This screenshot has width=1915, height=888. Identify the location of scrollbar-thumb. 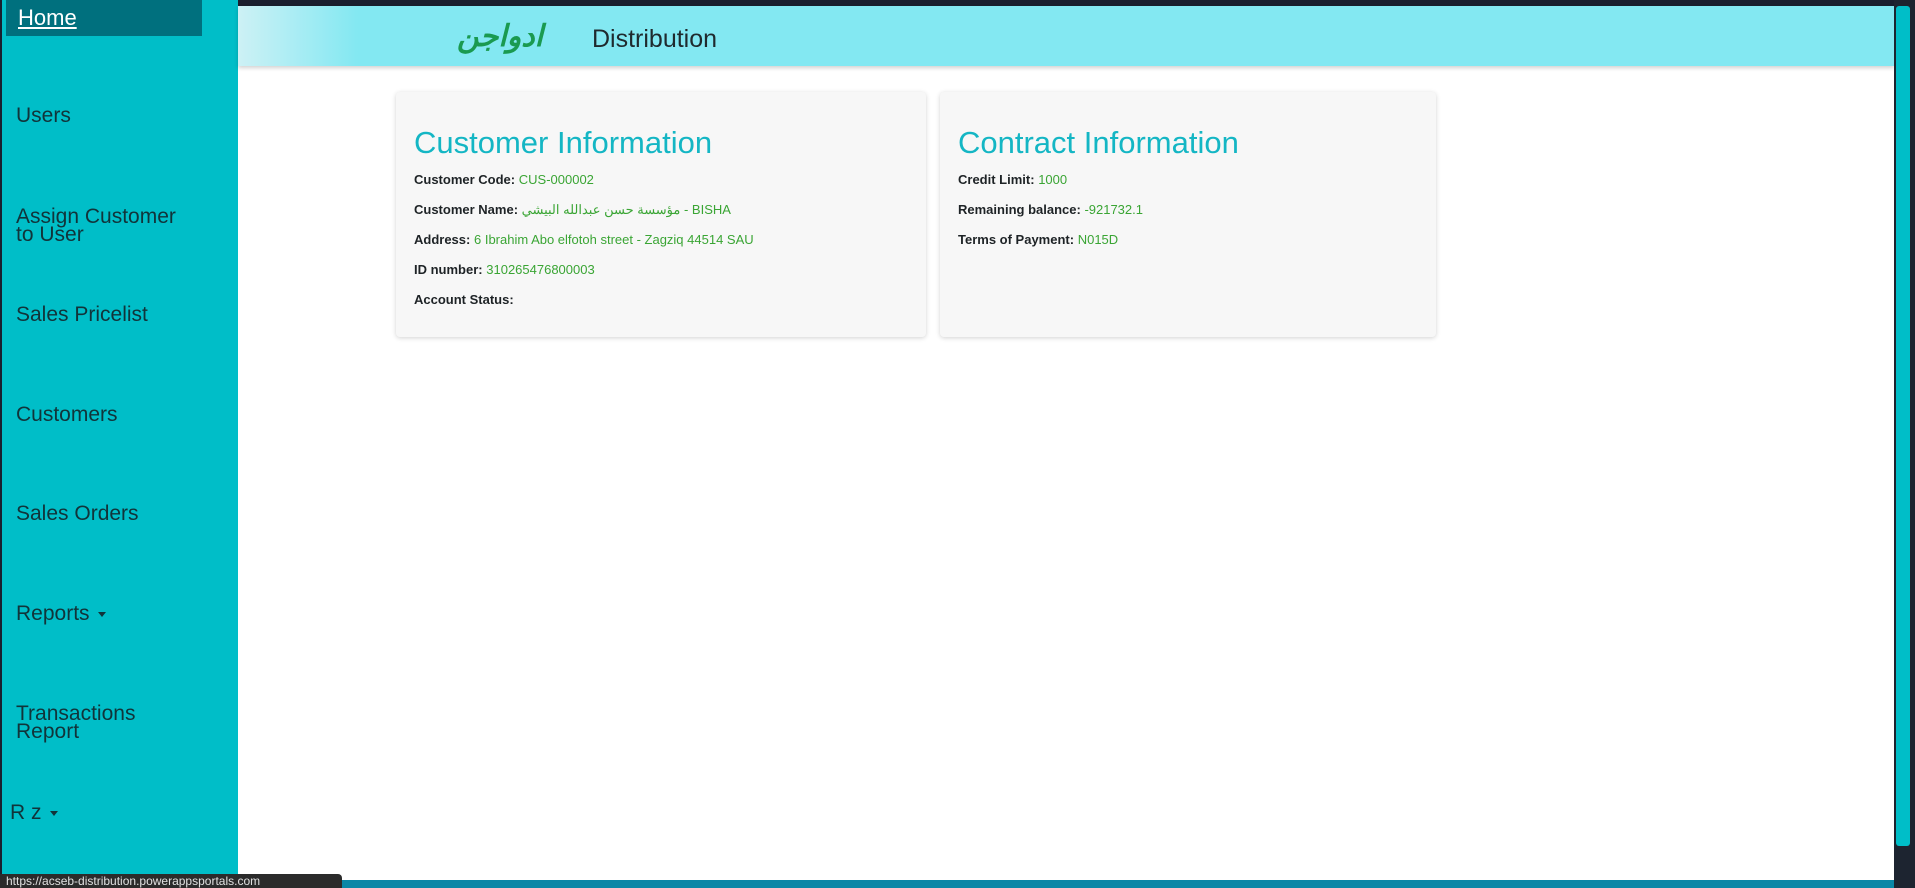
(1903, 426).